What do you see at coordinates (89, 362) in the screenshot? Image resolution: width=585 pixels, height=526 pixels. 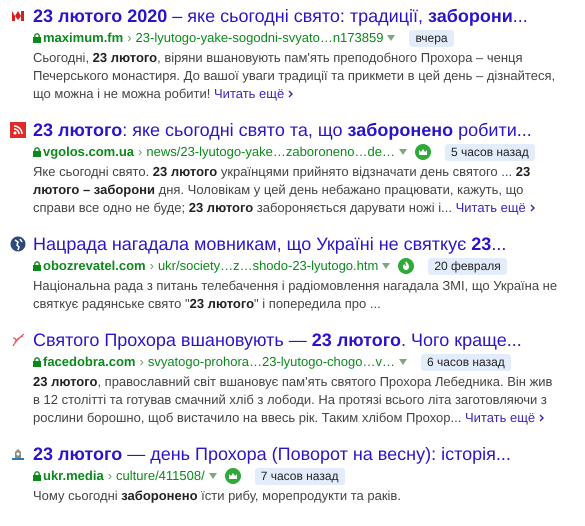 I see `site-domain-link: facedobra.com` at bounding box center [89, 362].